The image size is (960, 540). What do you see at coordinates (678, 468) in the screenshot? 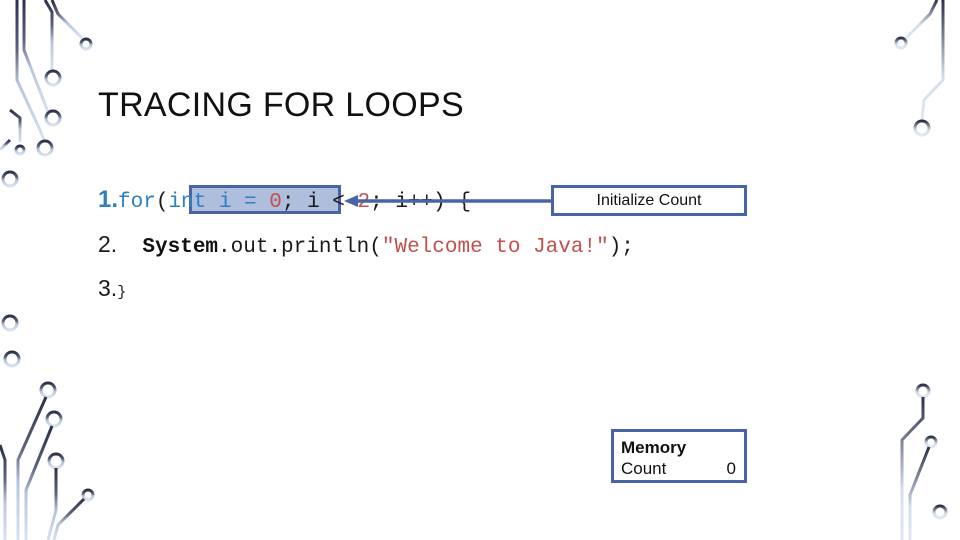
I see `memory-variable-row: Count 0` at bounding box center [678, 468].